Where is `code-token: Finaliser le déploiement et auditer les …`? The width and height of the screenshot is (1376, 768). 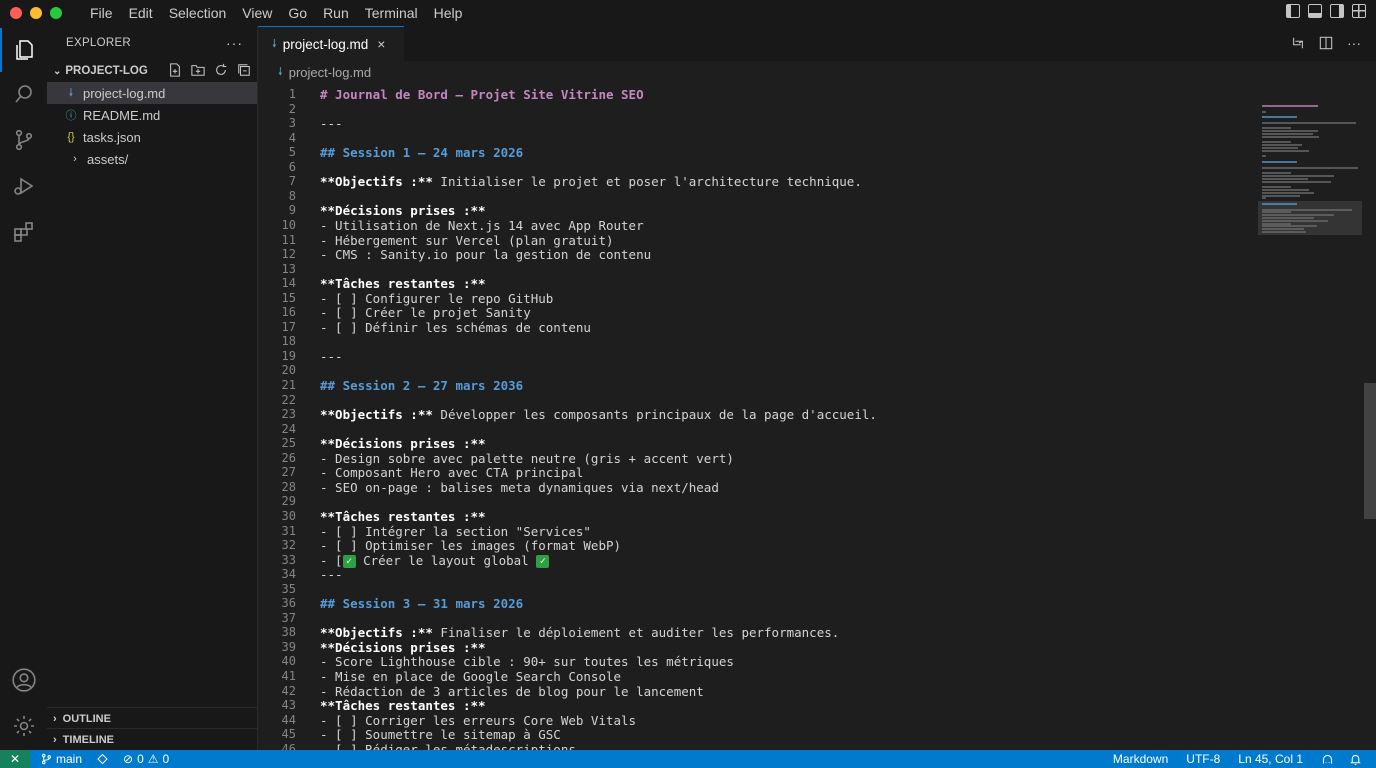
code-token: Finaliser le déploiement et auditer les … is located at coordinates (636, 633).